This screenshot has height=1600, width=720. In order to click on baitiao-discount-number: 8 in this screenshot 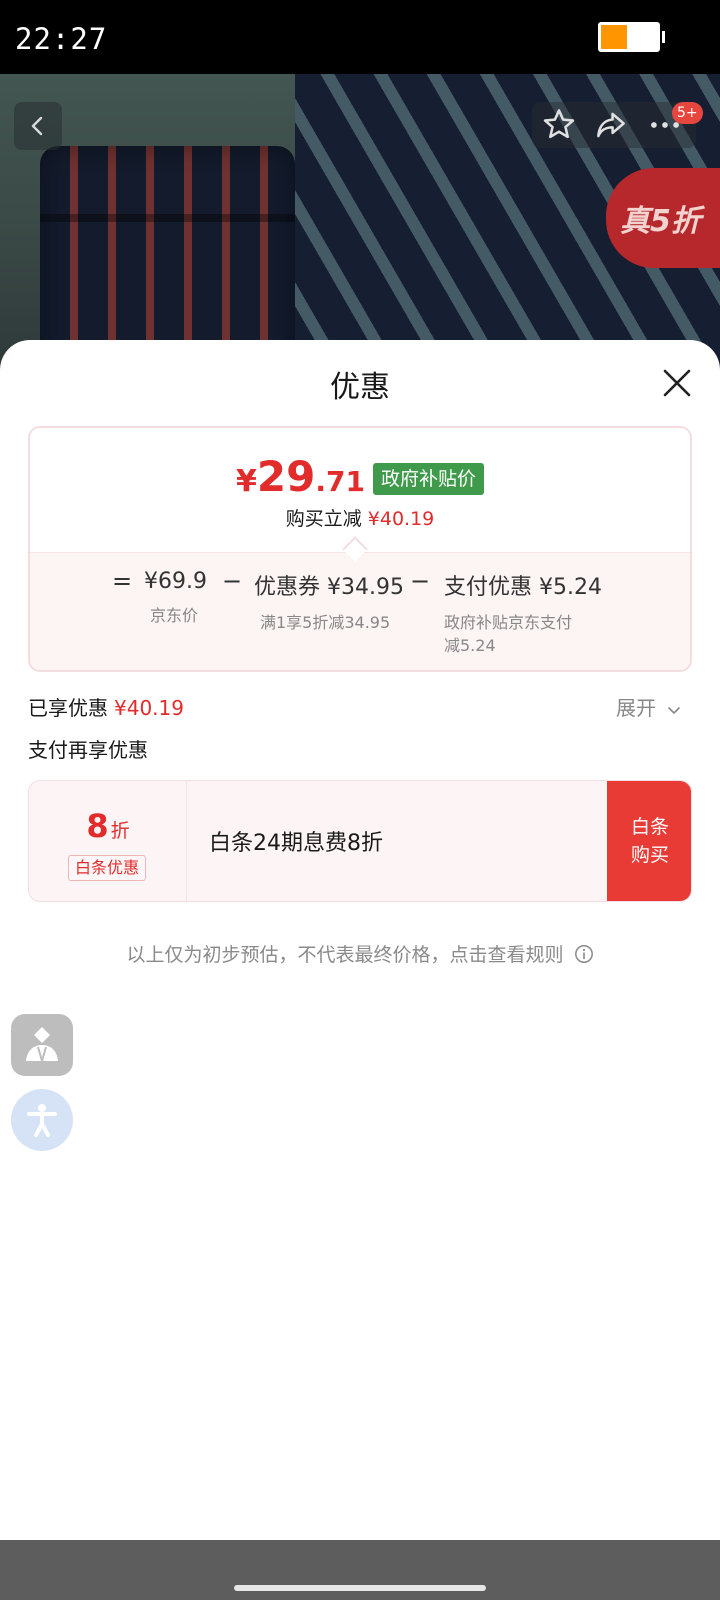, I will do `click(97, 826)`.